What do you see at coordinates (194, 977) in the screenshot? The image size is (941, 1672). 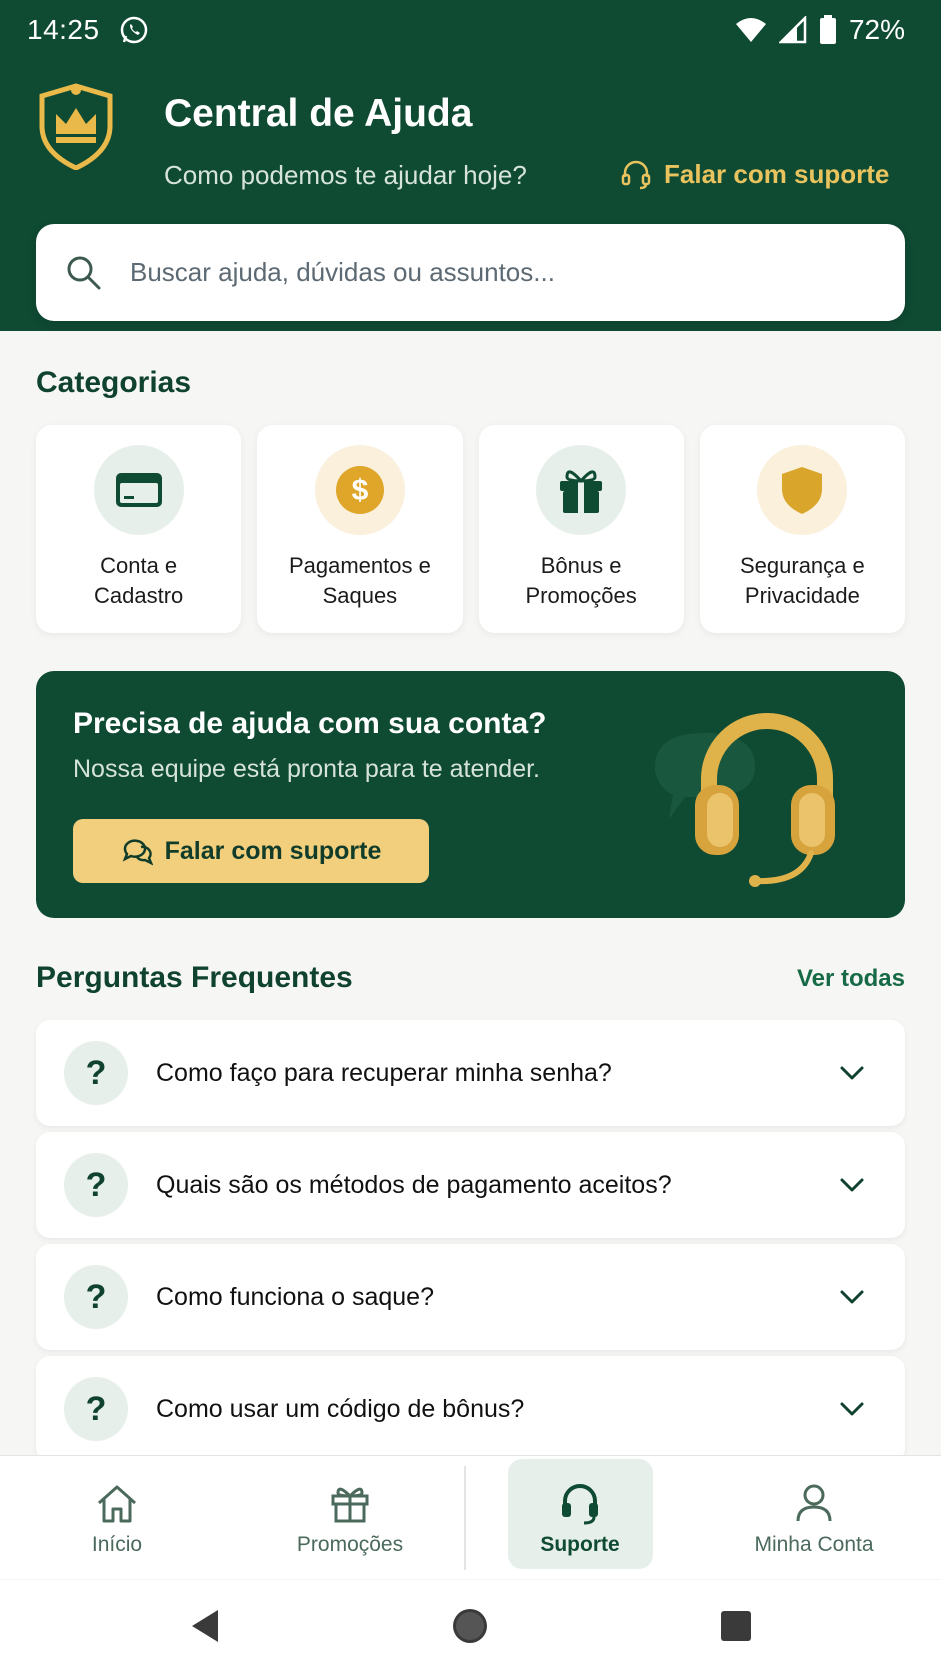 I see `faq-title: Perguntas Frequentes` at bounding box center [194, 977].